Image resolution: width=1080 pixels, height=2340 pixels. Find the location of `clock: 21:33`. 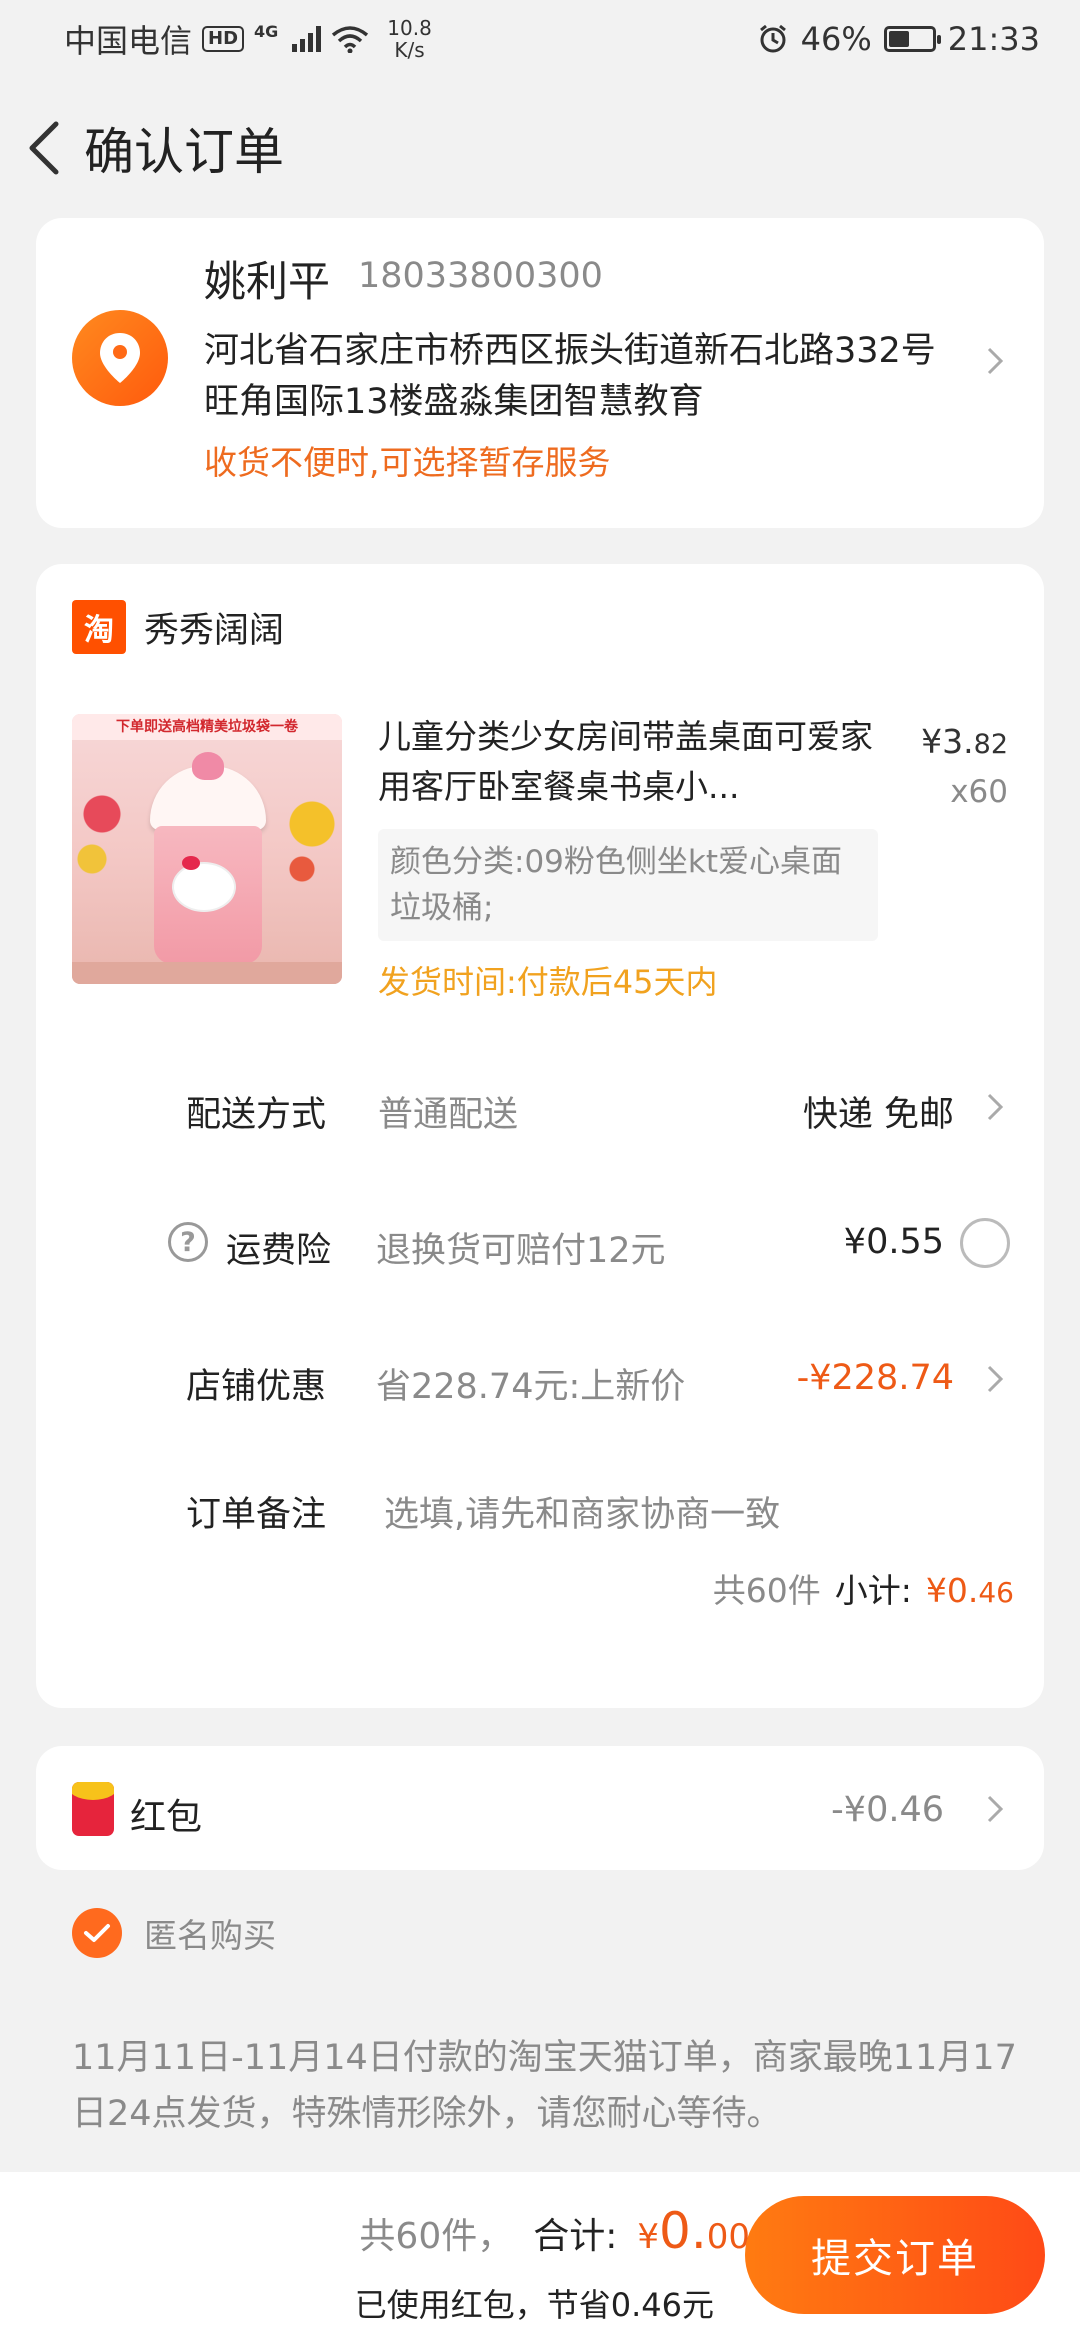

clock: 21:33 is located at coordinates (993, 39).